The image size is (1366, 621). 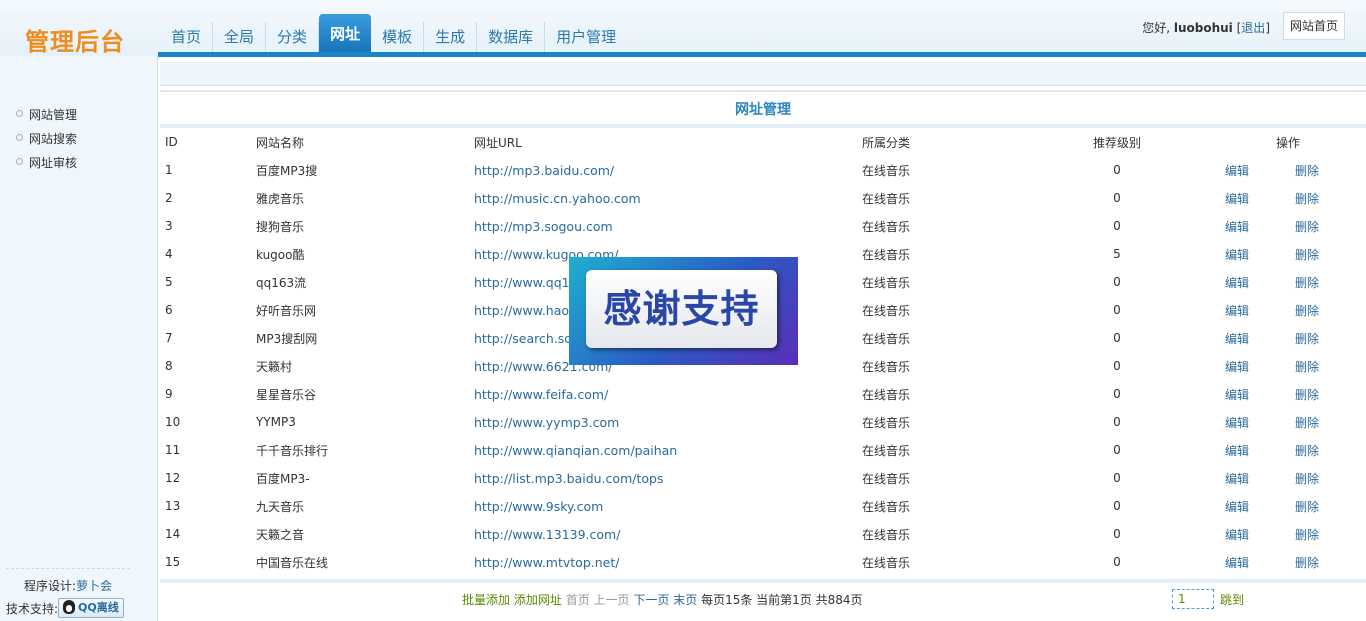 I want to click on prev-page: 上一页, so click(x=611, y=600).